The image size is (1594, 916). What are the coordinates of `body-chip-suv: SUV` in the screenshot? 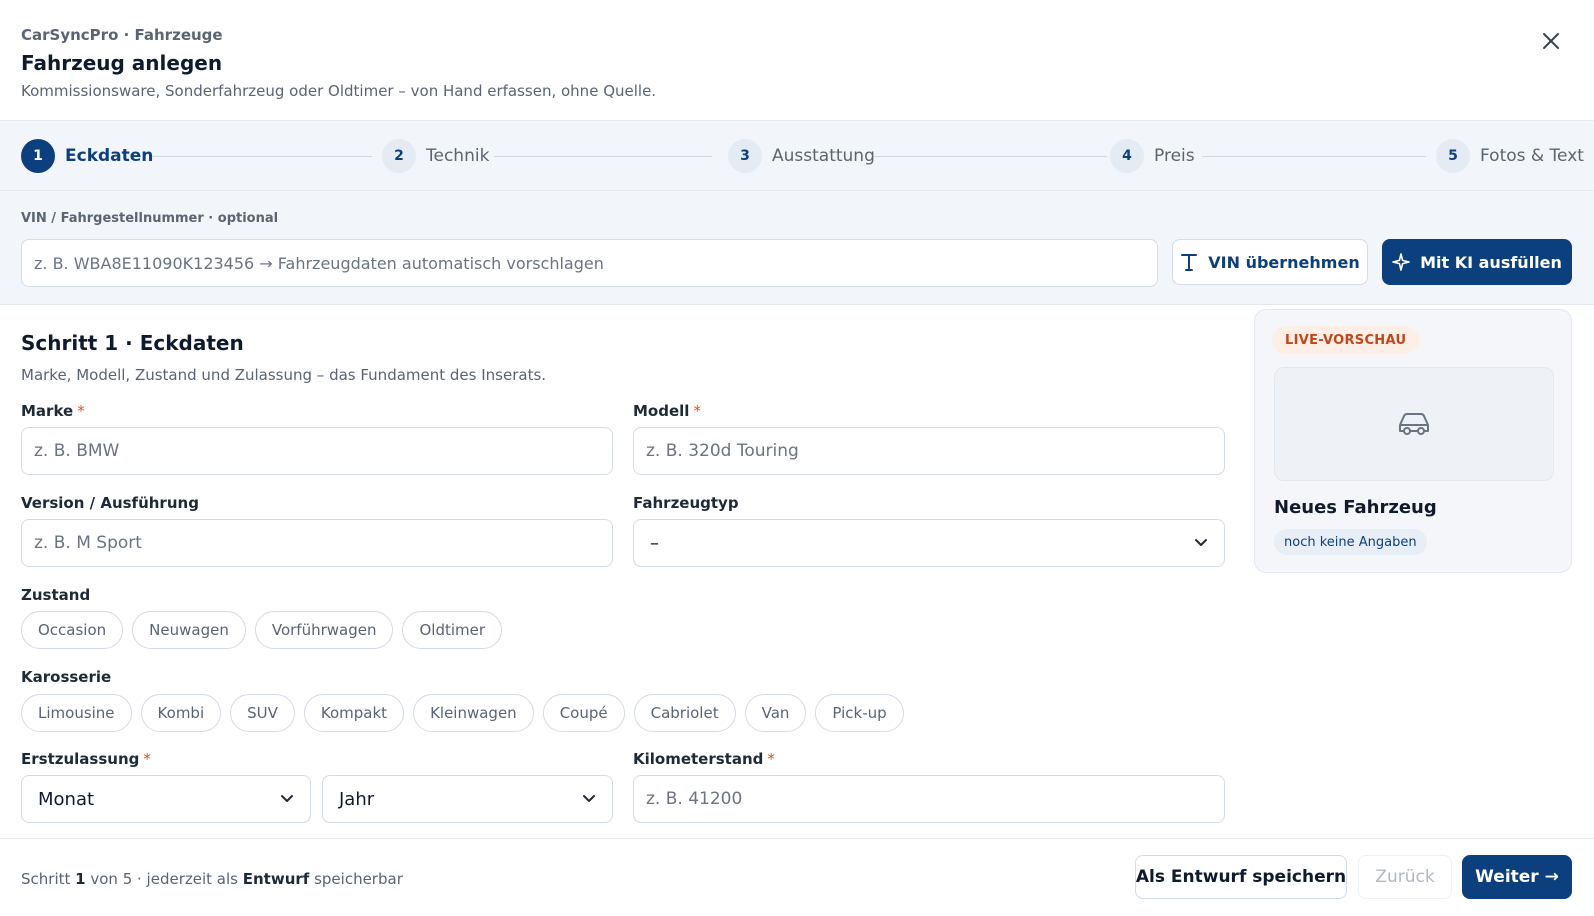 It's located at (262, 713).